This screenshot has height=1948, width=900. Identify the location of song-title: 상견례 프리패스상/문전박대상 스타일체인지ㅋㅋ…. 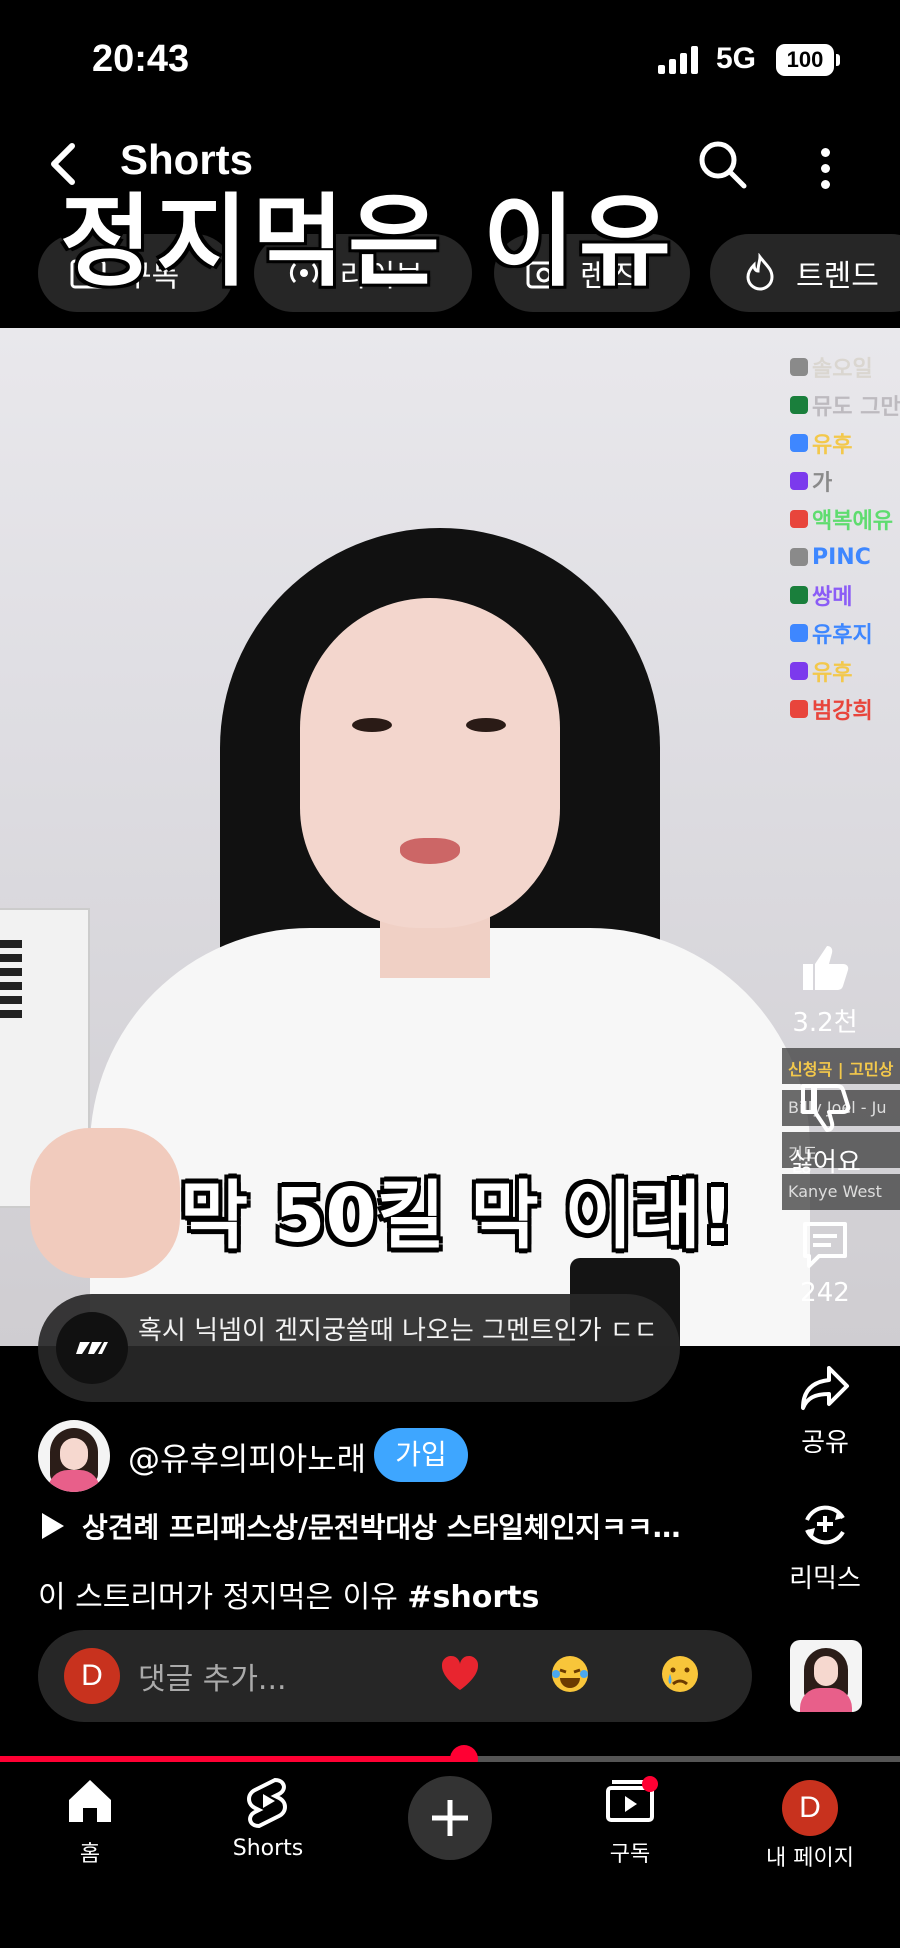
(381, 1527).